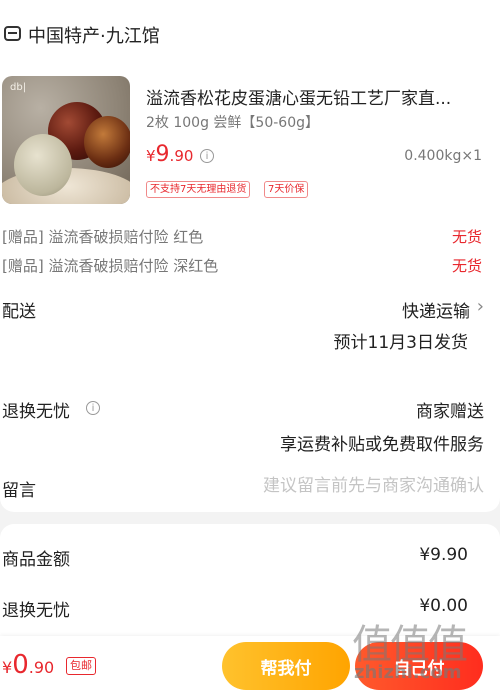  I want to click on price-info-glyph: i, so click(207, 156).